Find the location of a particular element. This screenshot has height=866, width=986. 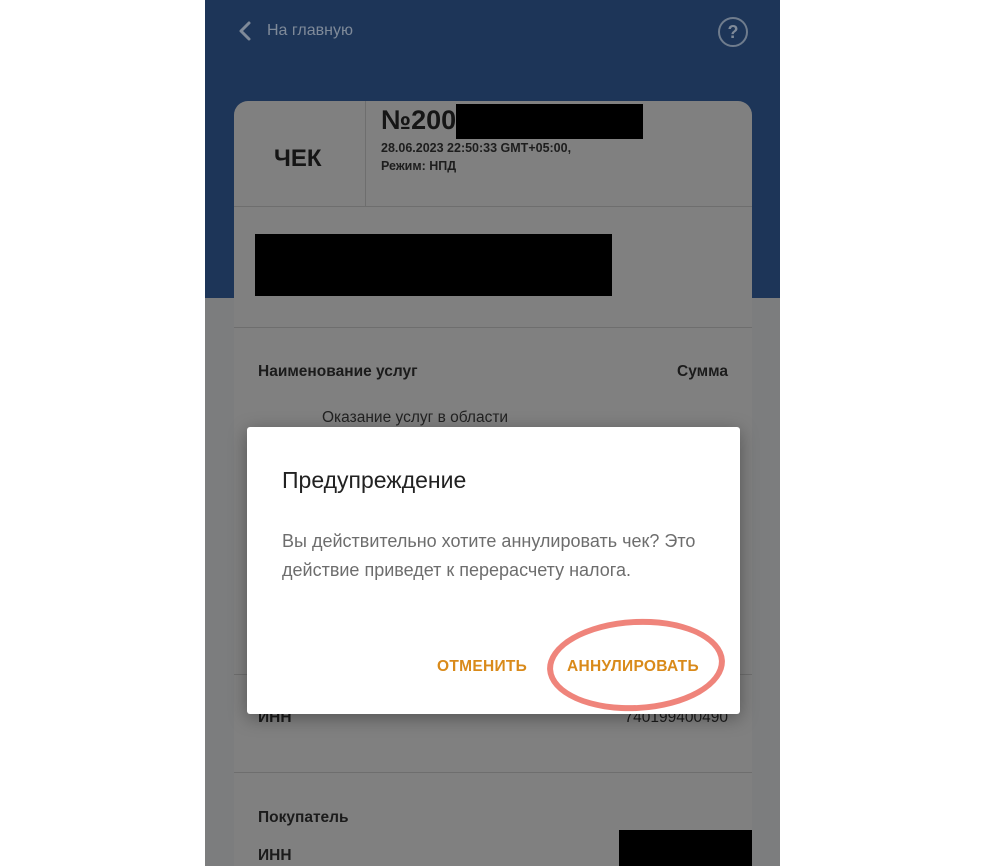

header-divider is located at coordinates (365, 153).